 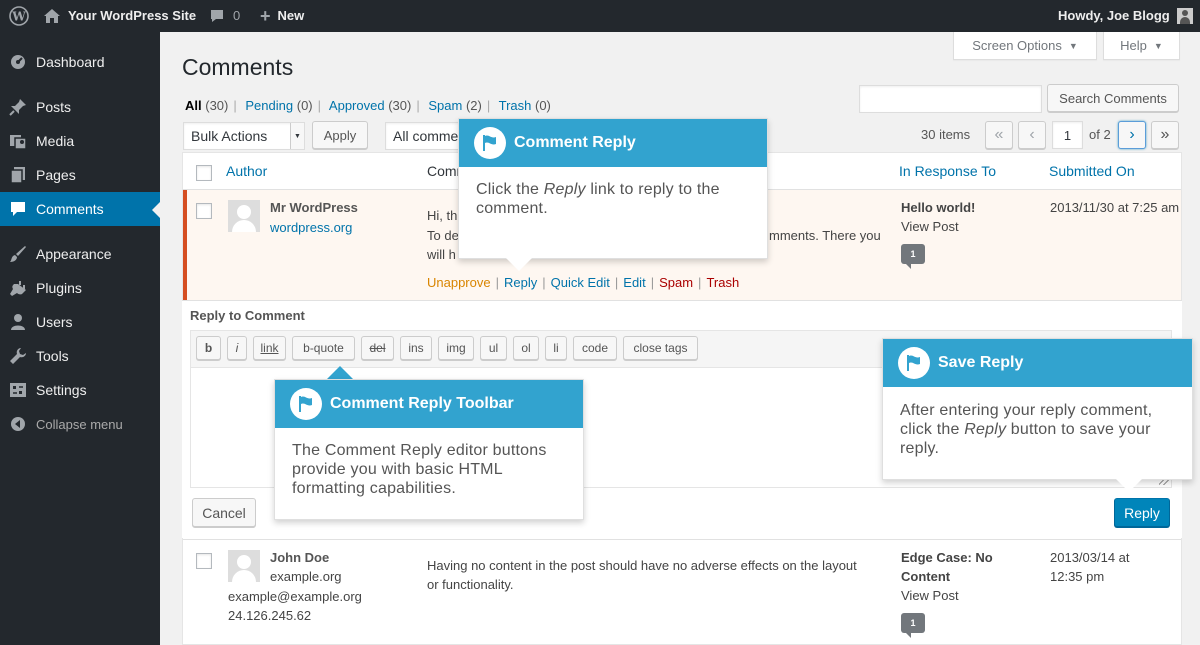 I want to click on pointer-text-emphasis: Reply, so click(x=564, y=189).